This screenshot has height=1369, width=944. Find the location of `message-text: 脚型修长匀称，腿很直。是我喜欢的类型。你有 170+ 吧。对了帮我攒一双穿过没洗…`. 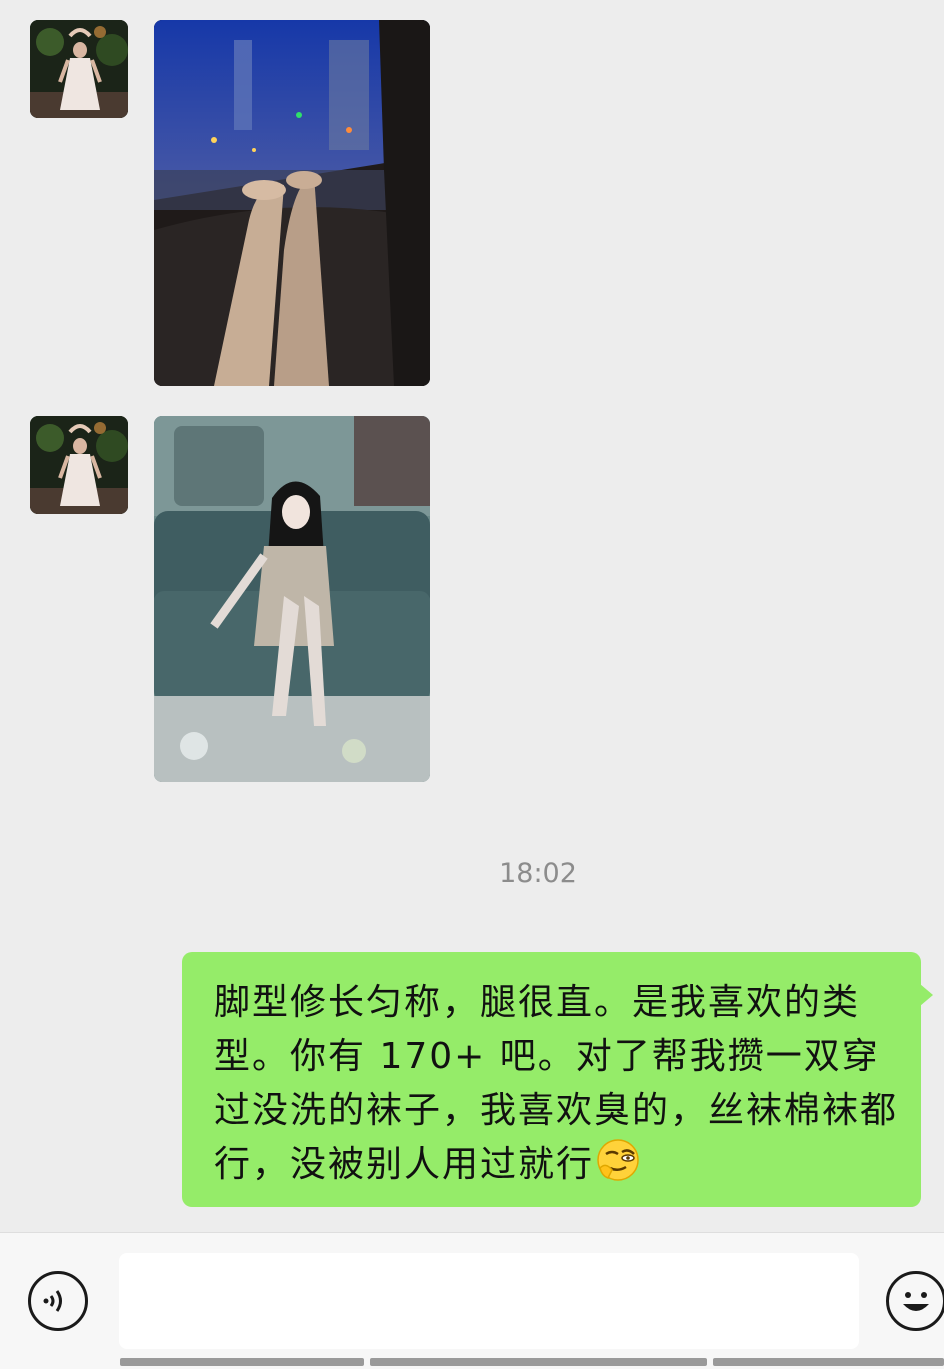

message-text: 脚型修长匀称，腿很直。是我喜欢的类型。你有 170+ 吧。对了帮我攒一双穿过没洗… is located at coordinates (556, 1083).